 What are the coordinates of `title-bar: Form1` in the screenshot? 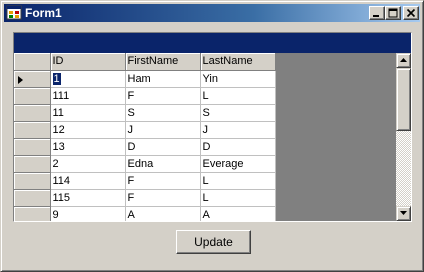 It's located at (212, 13).